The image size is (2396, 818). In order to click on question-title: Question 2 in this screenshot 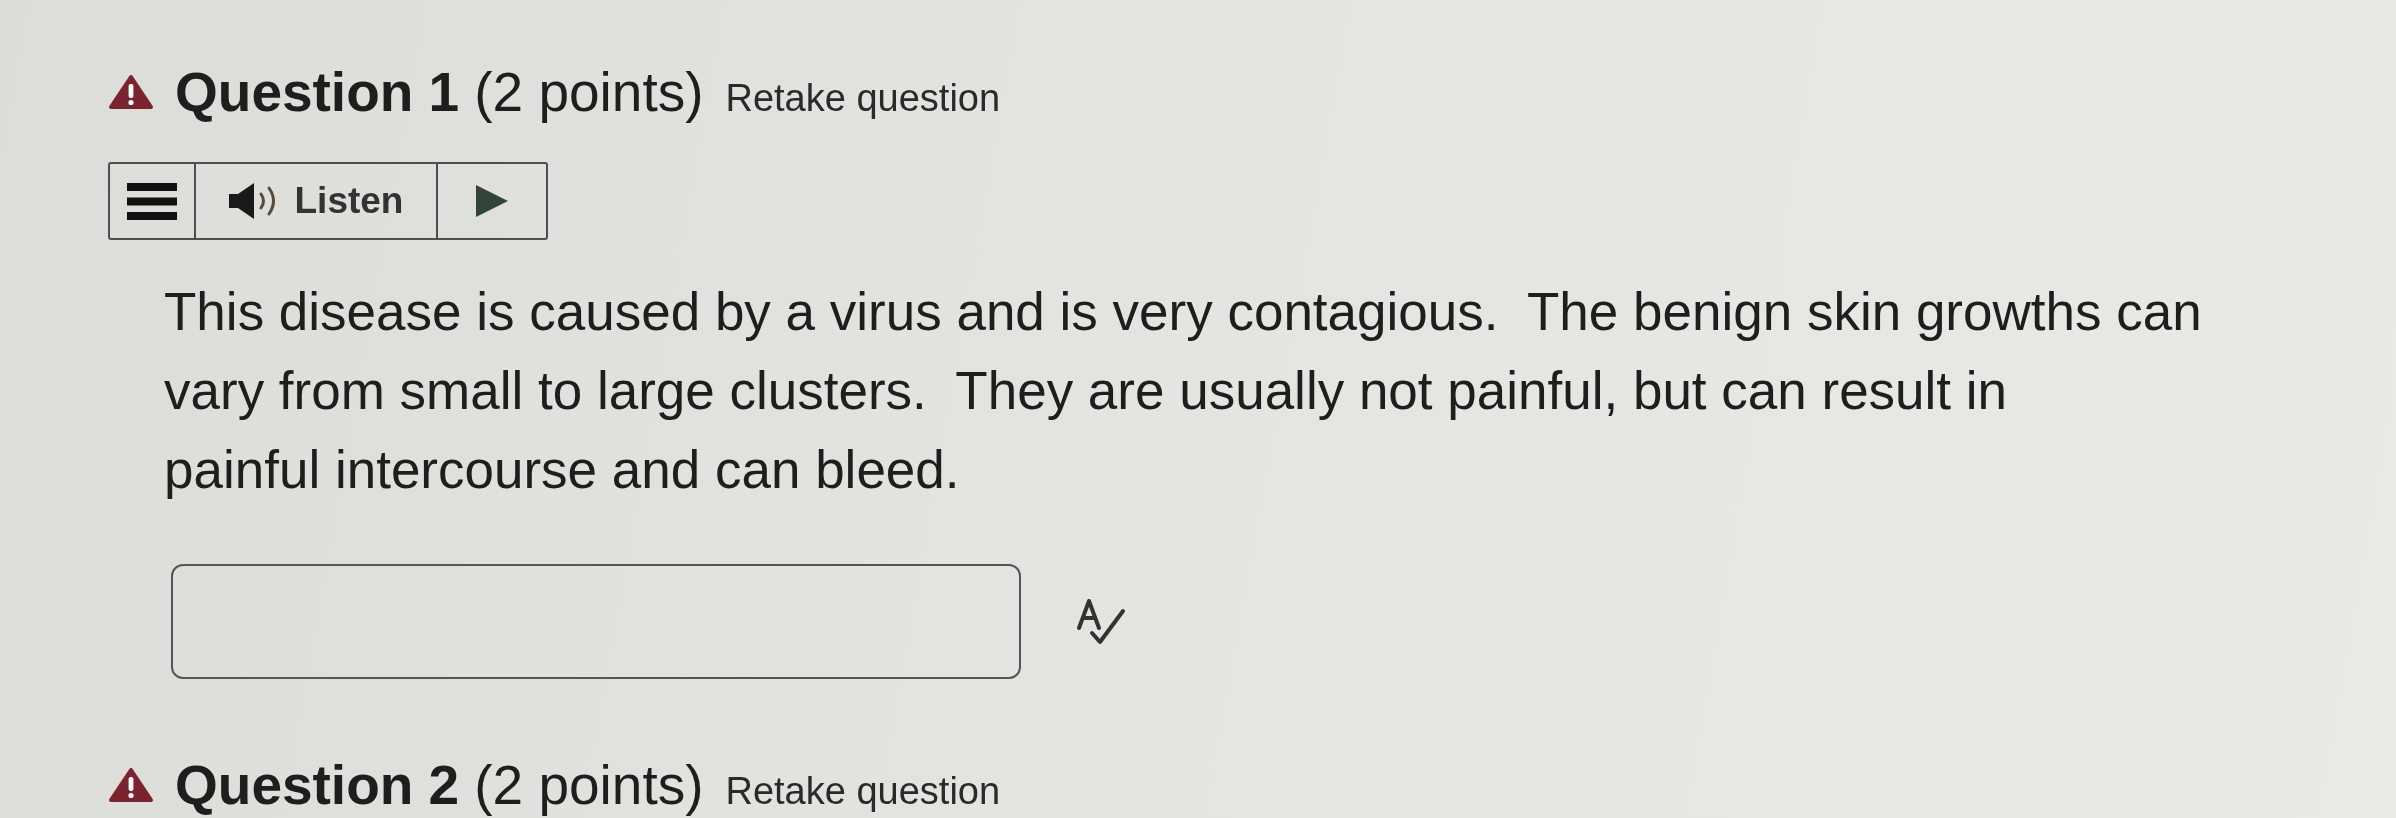, I will do `click(317, 785)`.